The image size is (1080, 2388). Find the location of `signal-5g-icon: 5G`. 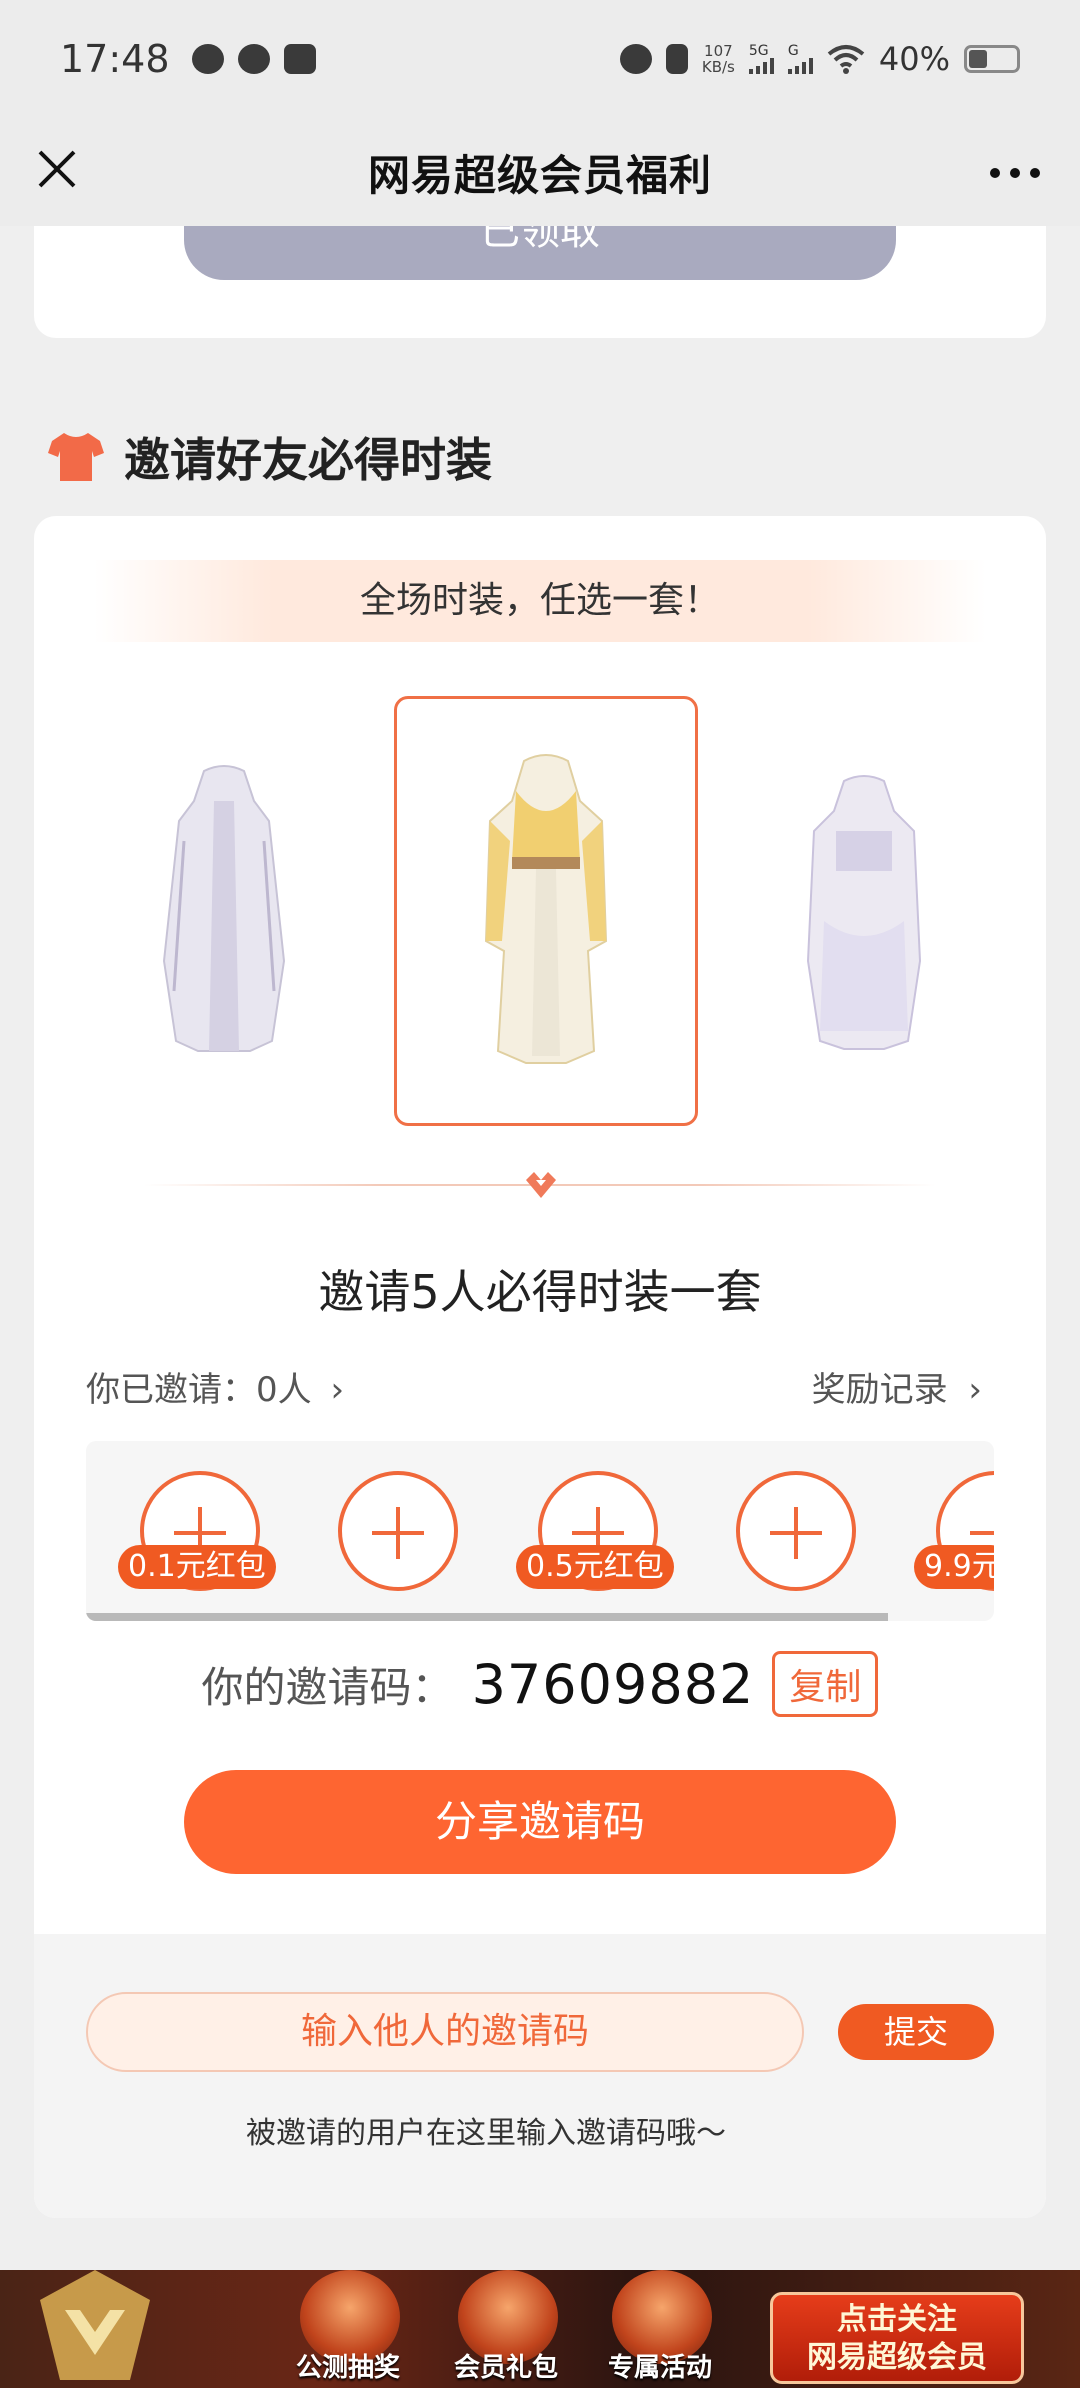

signal-5g-icon: 5G is located at coordinates (761, 58).